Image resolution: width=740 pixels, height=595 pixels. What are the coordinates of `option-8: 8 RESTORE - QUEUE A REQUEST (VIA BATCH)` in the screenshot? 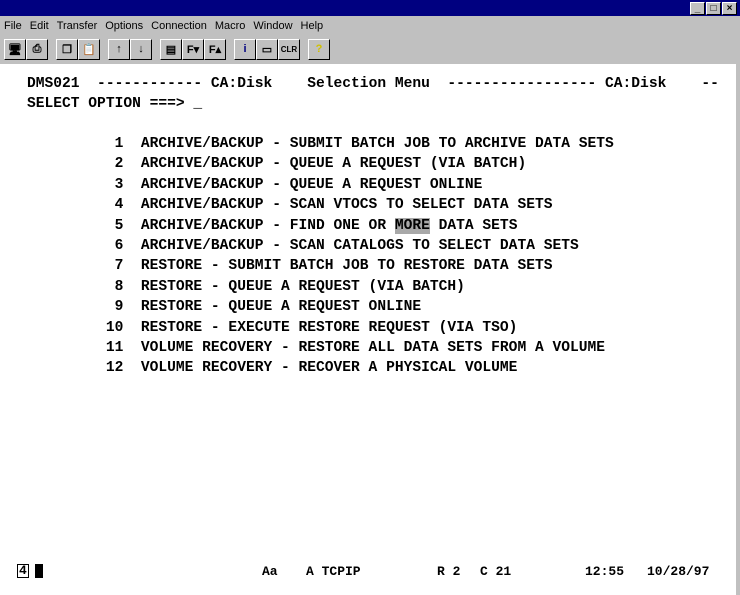 It's located at (320, 287).